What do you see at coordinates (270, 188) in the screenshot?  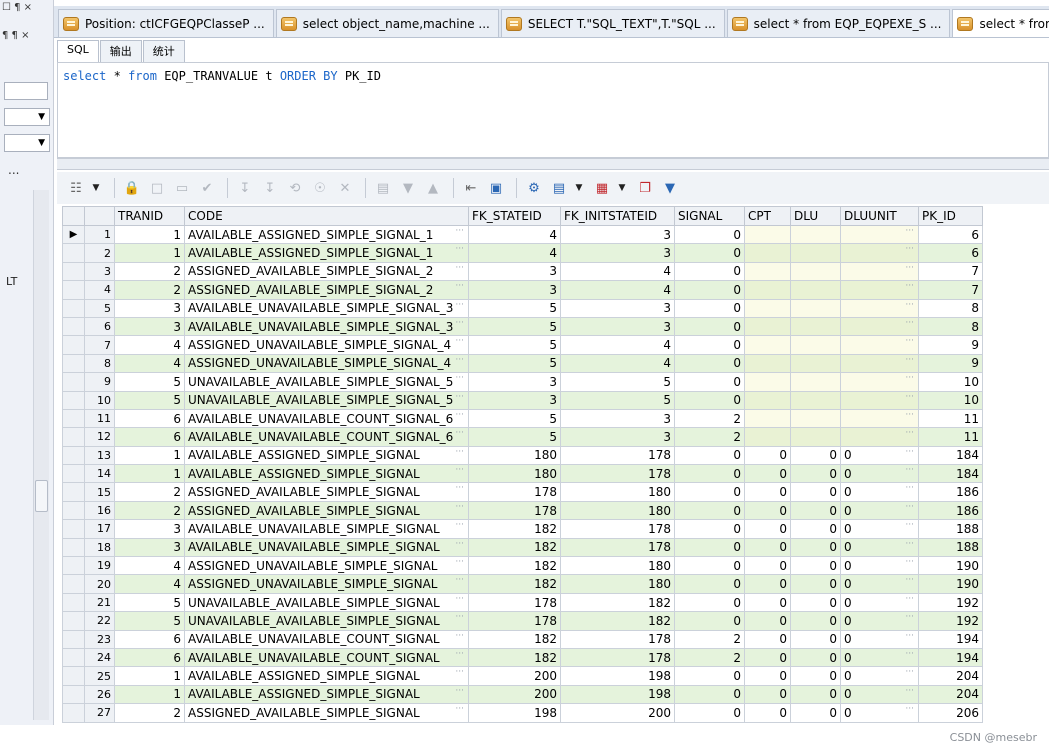 I see `last-record-icon: ↧` at bounding box center [270, 188].